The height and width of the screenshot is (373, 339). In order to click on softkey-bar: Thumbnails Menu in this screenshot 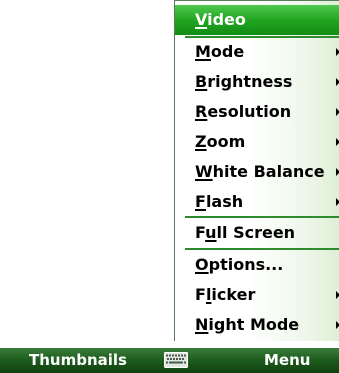, I will do `click(169, 360)`.